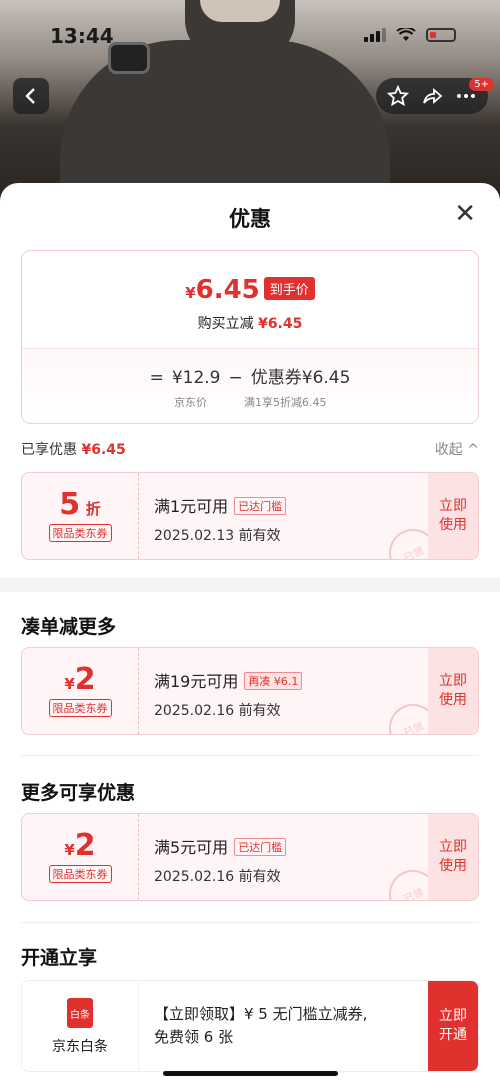 This screenshot has height=1083, width=500. I want to click on coupon-date: 2025.02.13 前有效, so click(217, 536).